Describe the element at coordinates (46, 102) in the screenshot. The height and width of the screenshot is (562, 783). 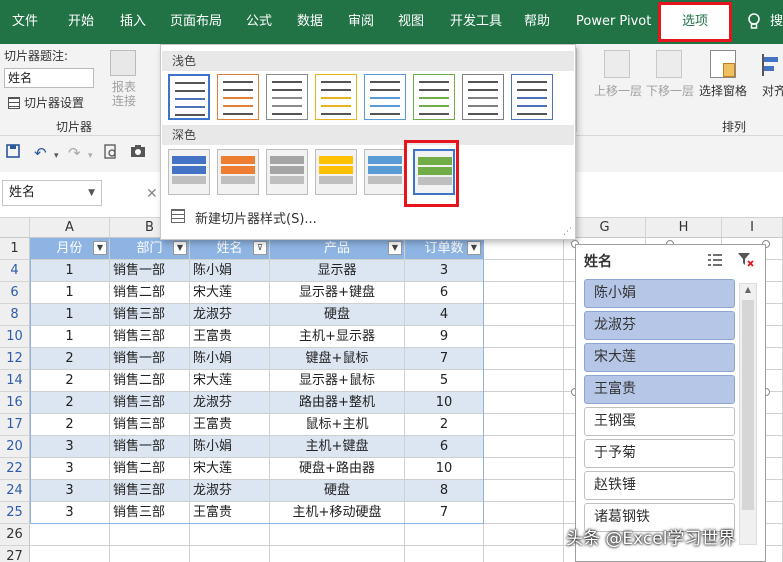
I see `slicer-settings-button: 切片器设置` at that location.